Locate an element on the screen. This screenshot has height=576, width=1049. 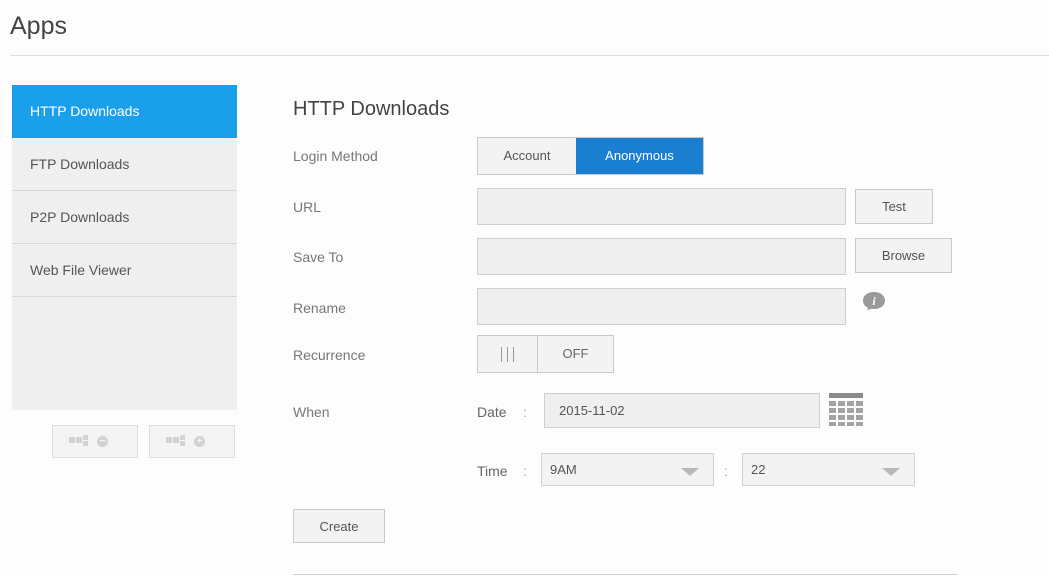
info-icon: i is located at coordinates (874, 301).